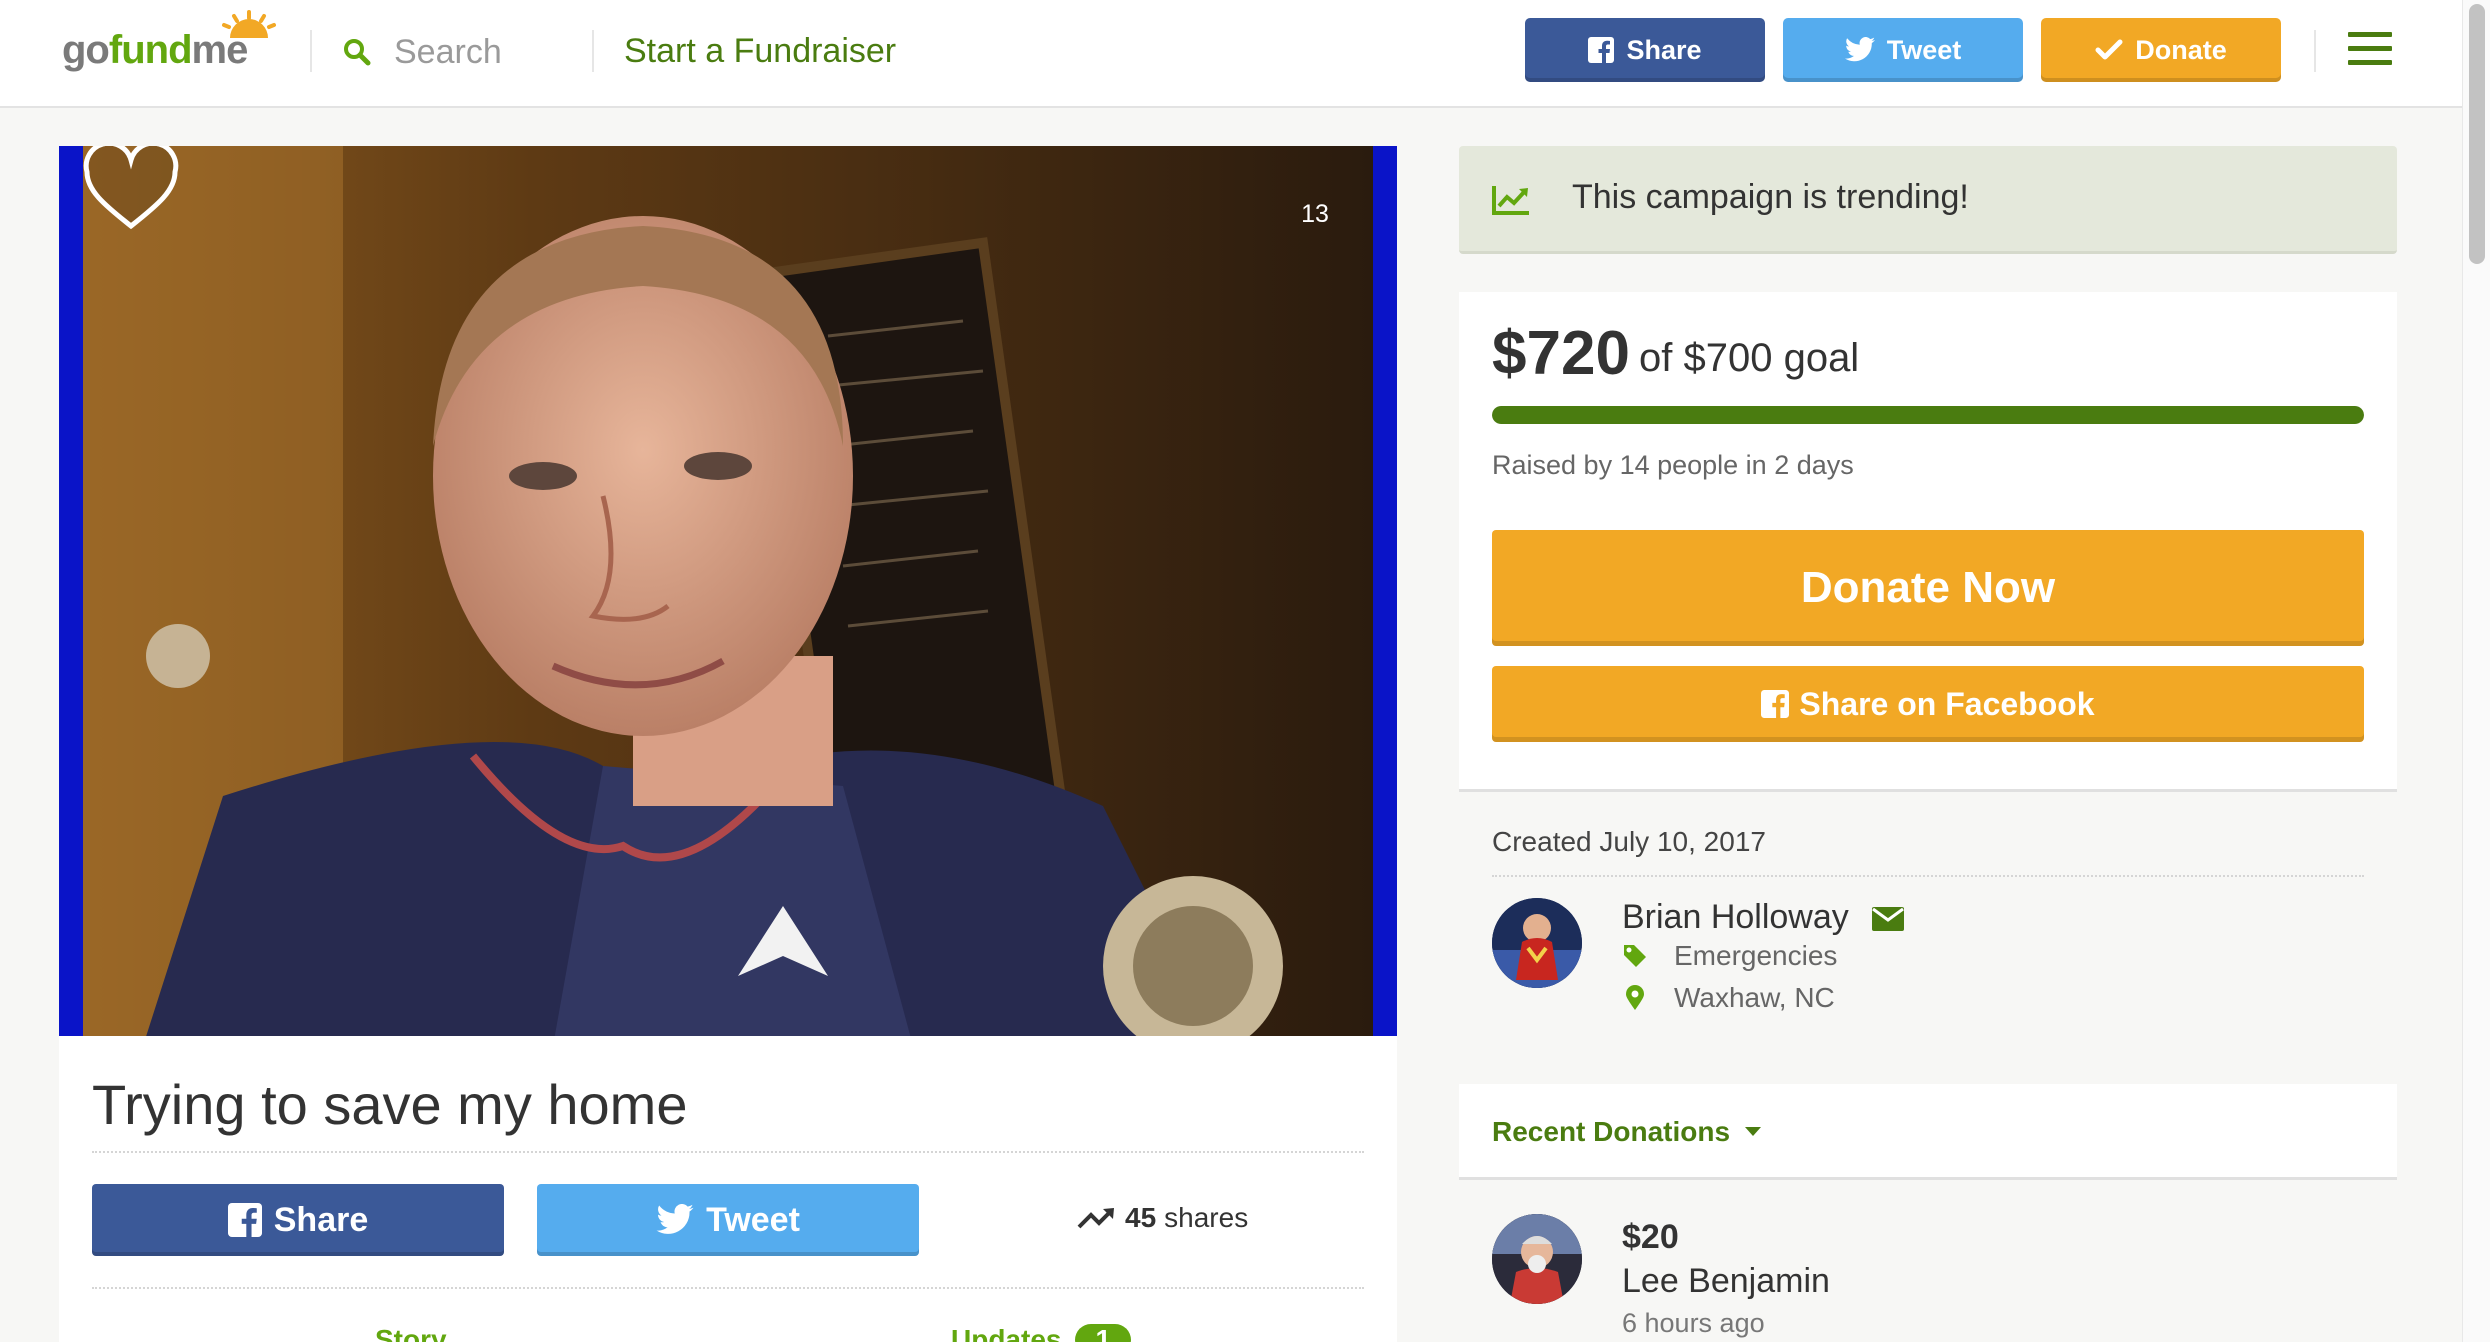 The height and width of the screenshot is (1342, 2490). Describe the element at coordinates (1947, 703) in the screenshot. I see `share-on-facebook-label: Share on Facebook` at that location.